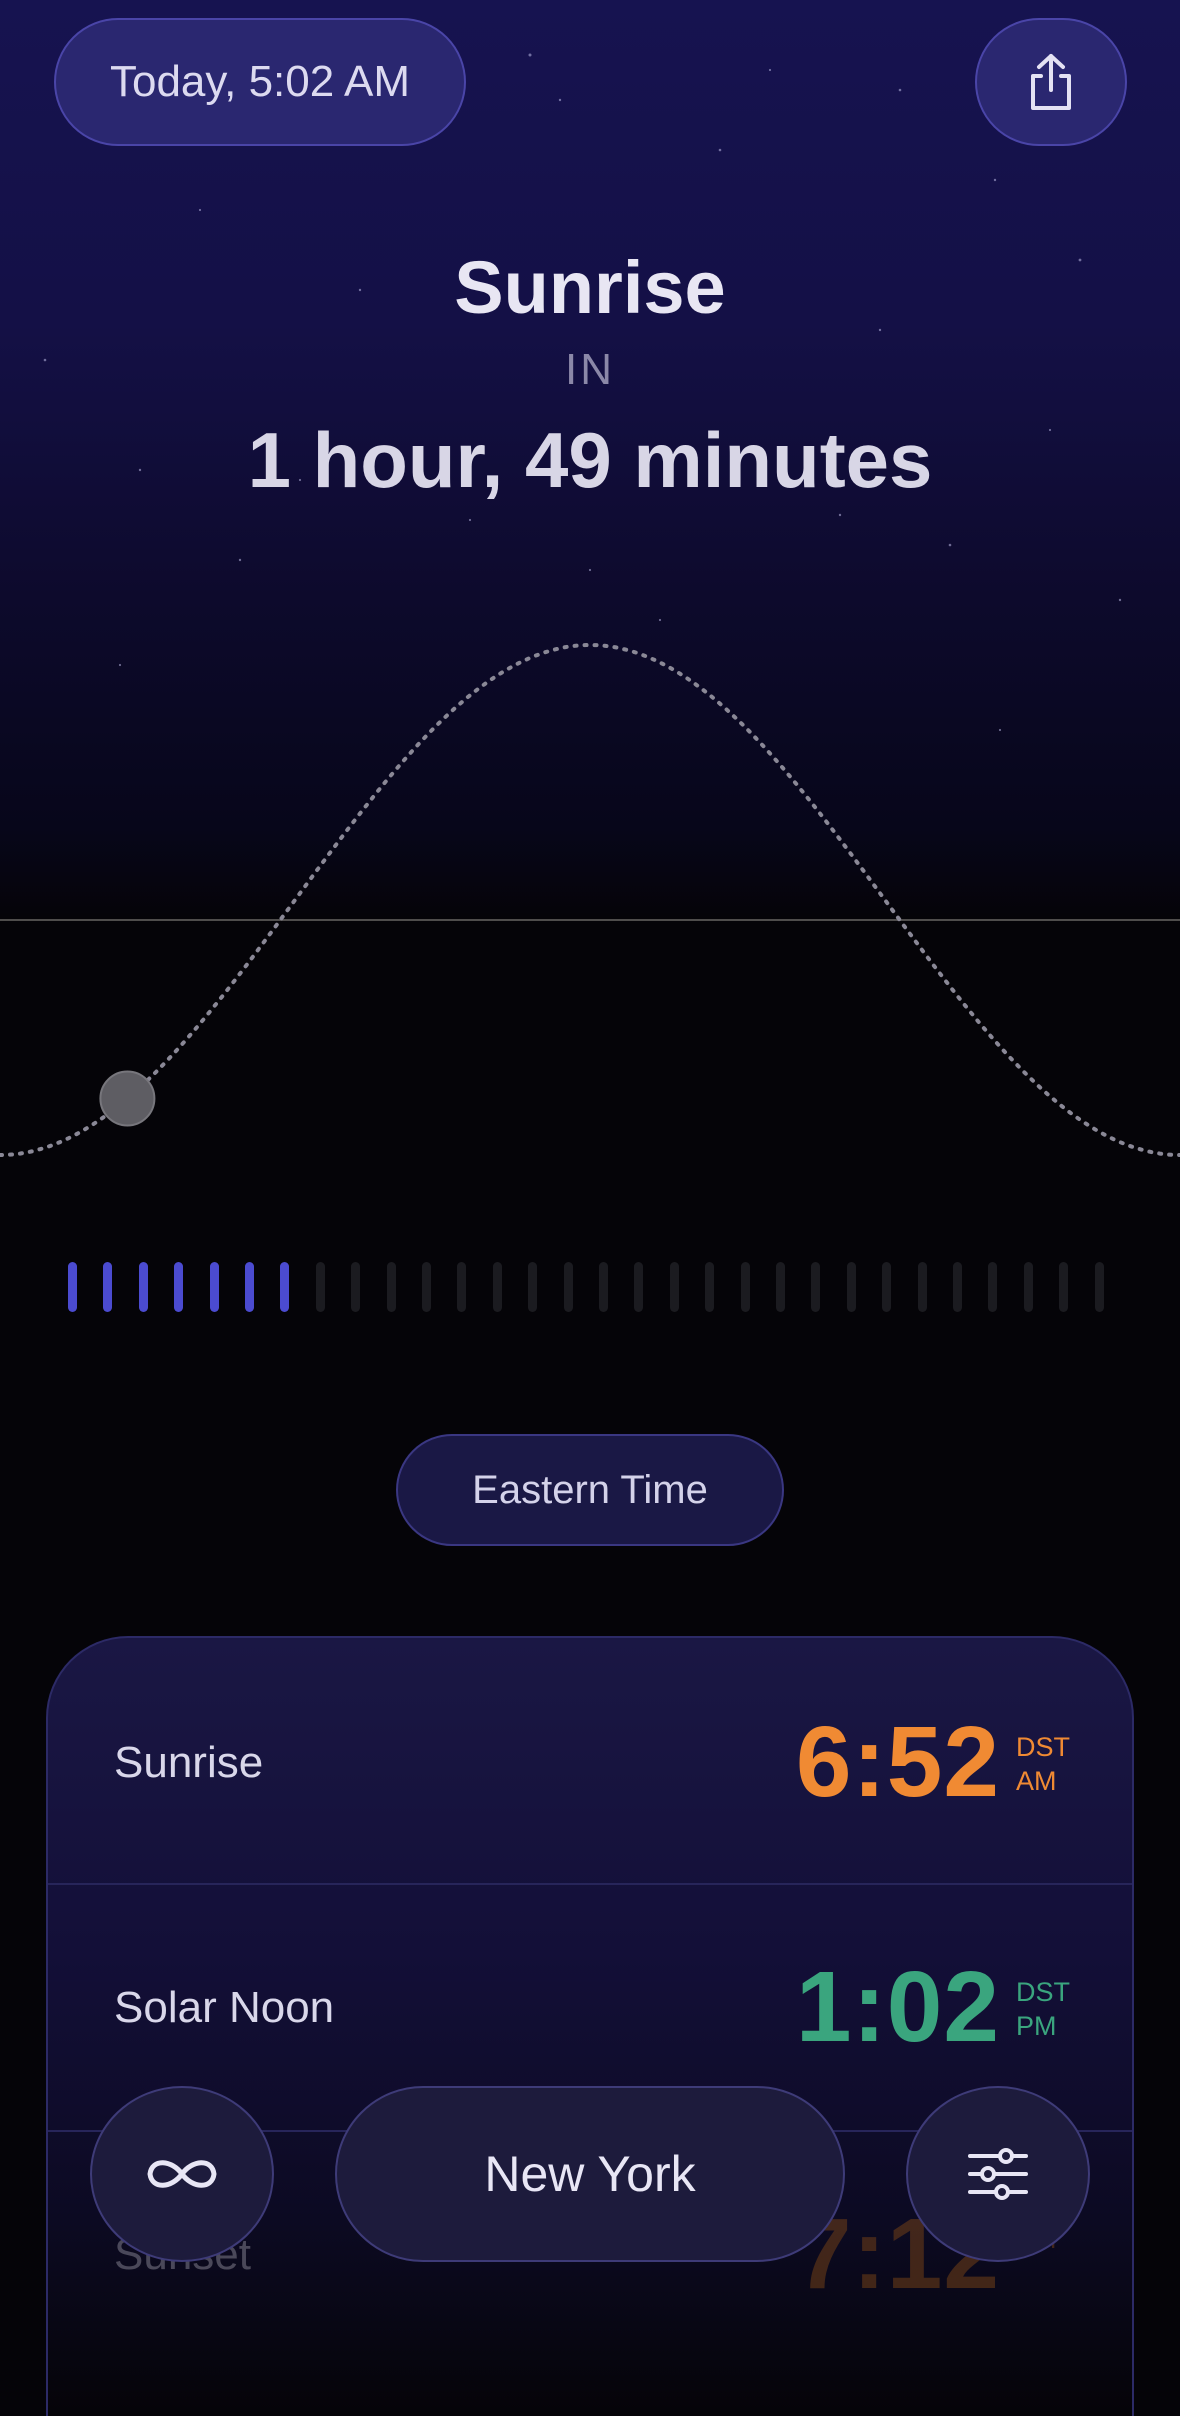 The height and width of the screenshot is (2416, 1180). What do you see at coordinates (1043, 2009) in the screenshot?
I see `solar-noon-suffix: DST PM` at bounding box center [1043, 2009].